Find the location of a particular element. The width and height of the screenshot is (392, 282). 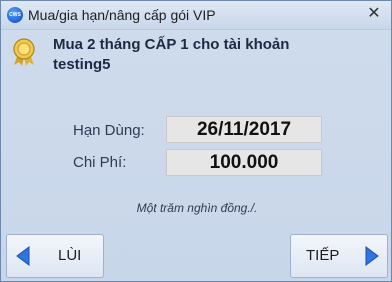

triangle-right-icon is located at coordinates (372, 256).